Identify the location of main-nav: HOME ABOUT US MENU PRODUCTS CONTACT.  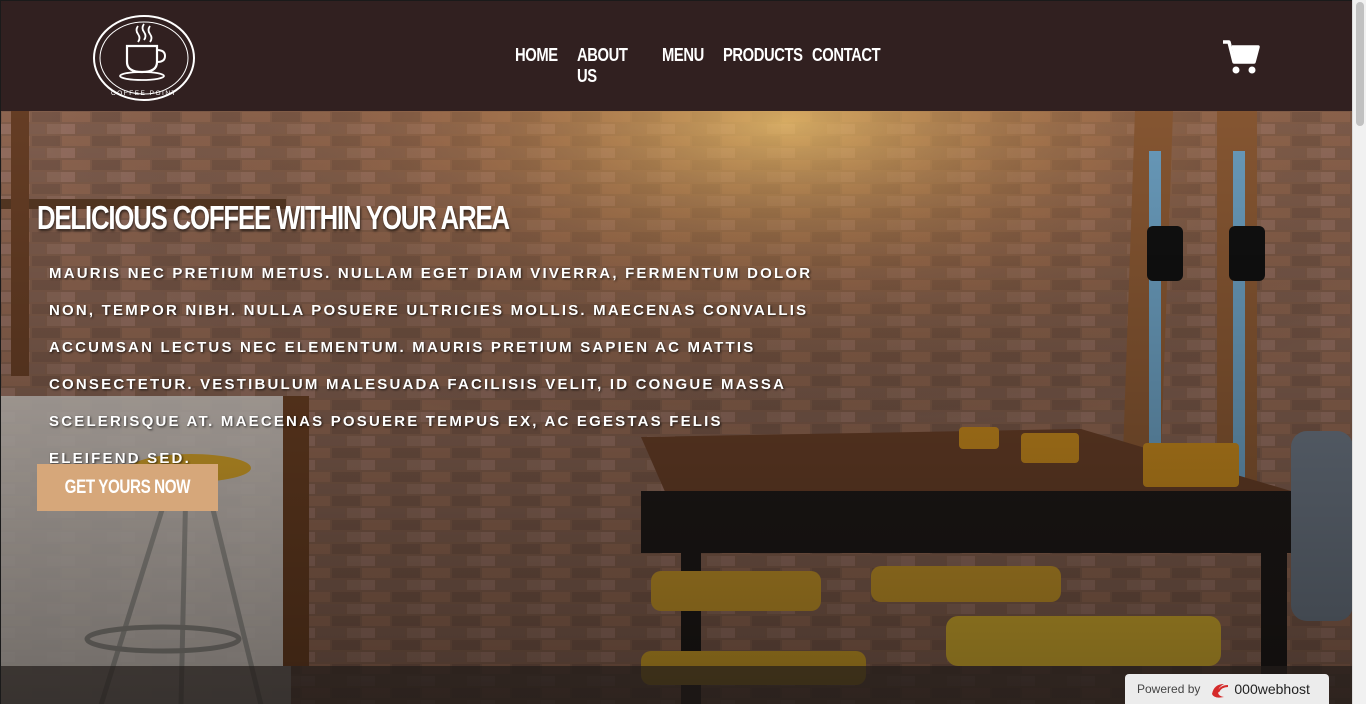
(703, 66).